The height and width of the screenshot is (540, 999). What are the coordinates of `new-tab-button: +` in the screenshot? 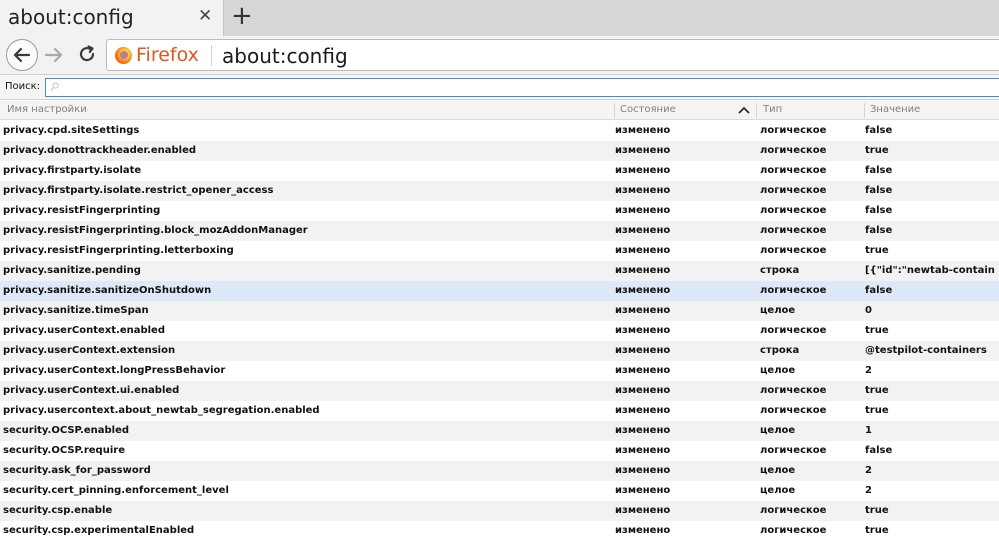 It's located at (242, 16).